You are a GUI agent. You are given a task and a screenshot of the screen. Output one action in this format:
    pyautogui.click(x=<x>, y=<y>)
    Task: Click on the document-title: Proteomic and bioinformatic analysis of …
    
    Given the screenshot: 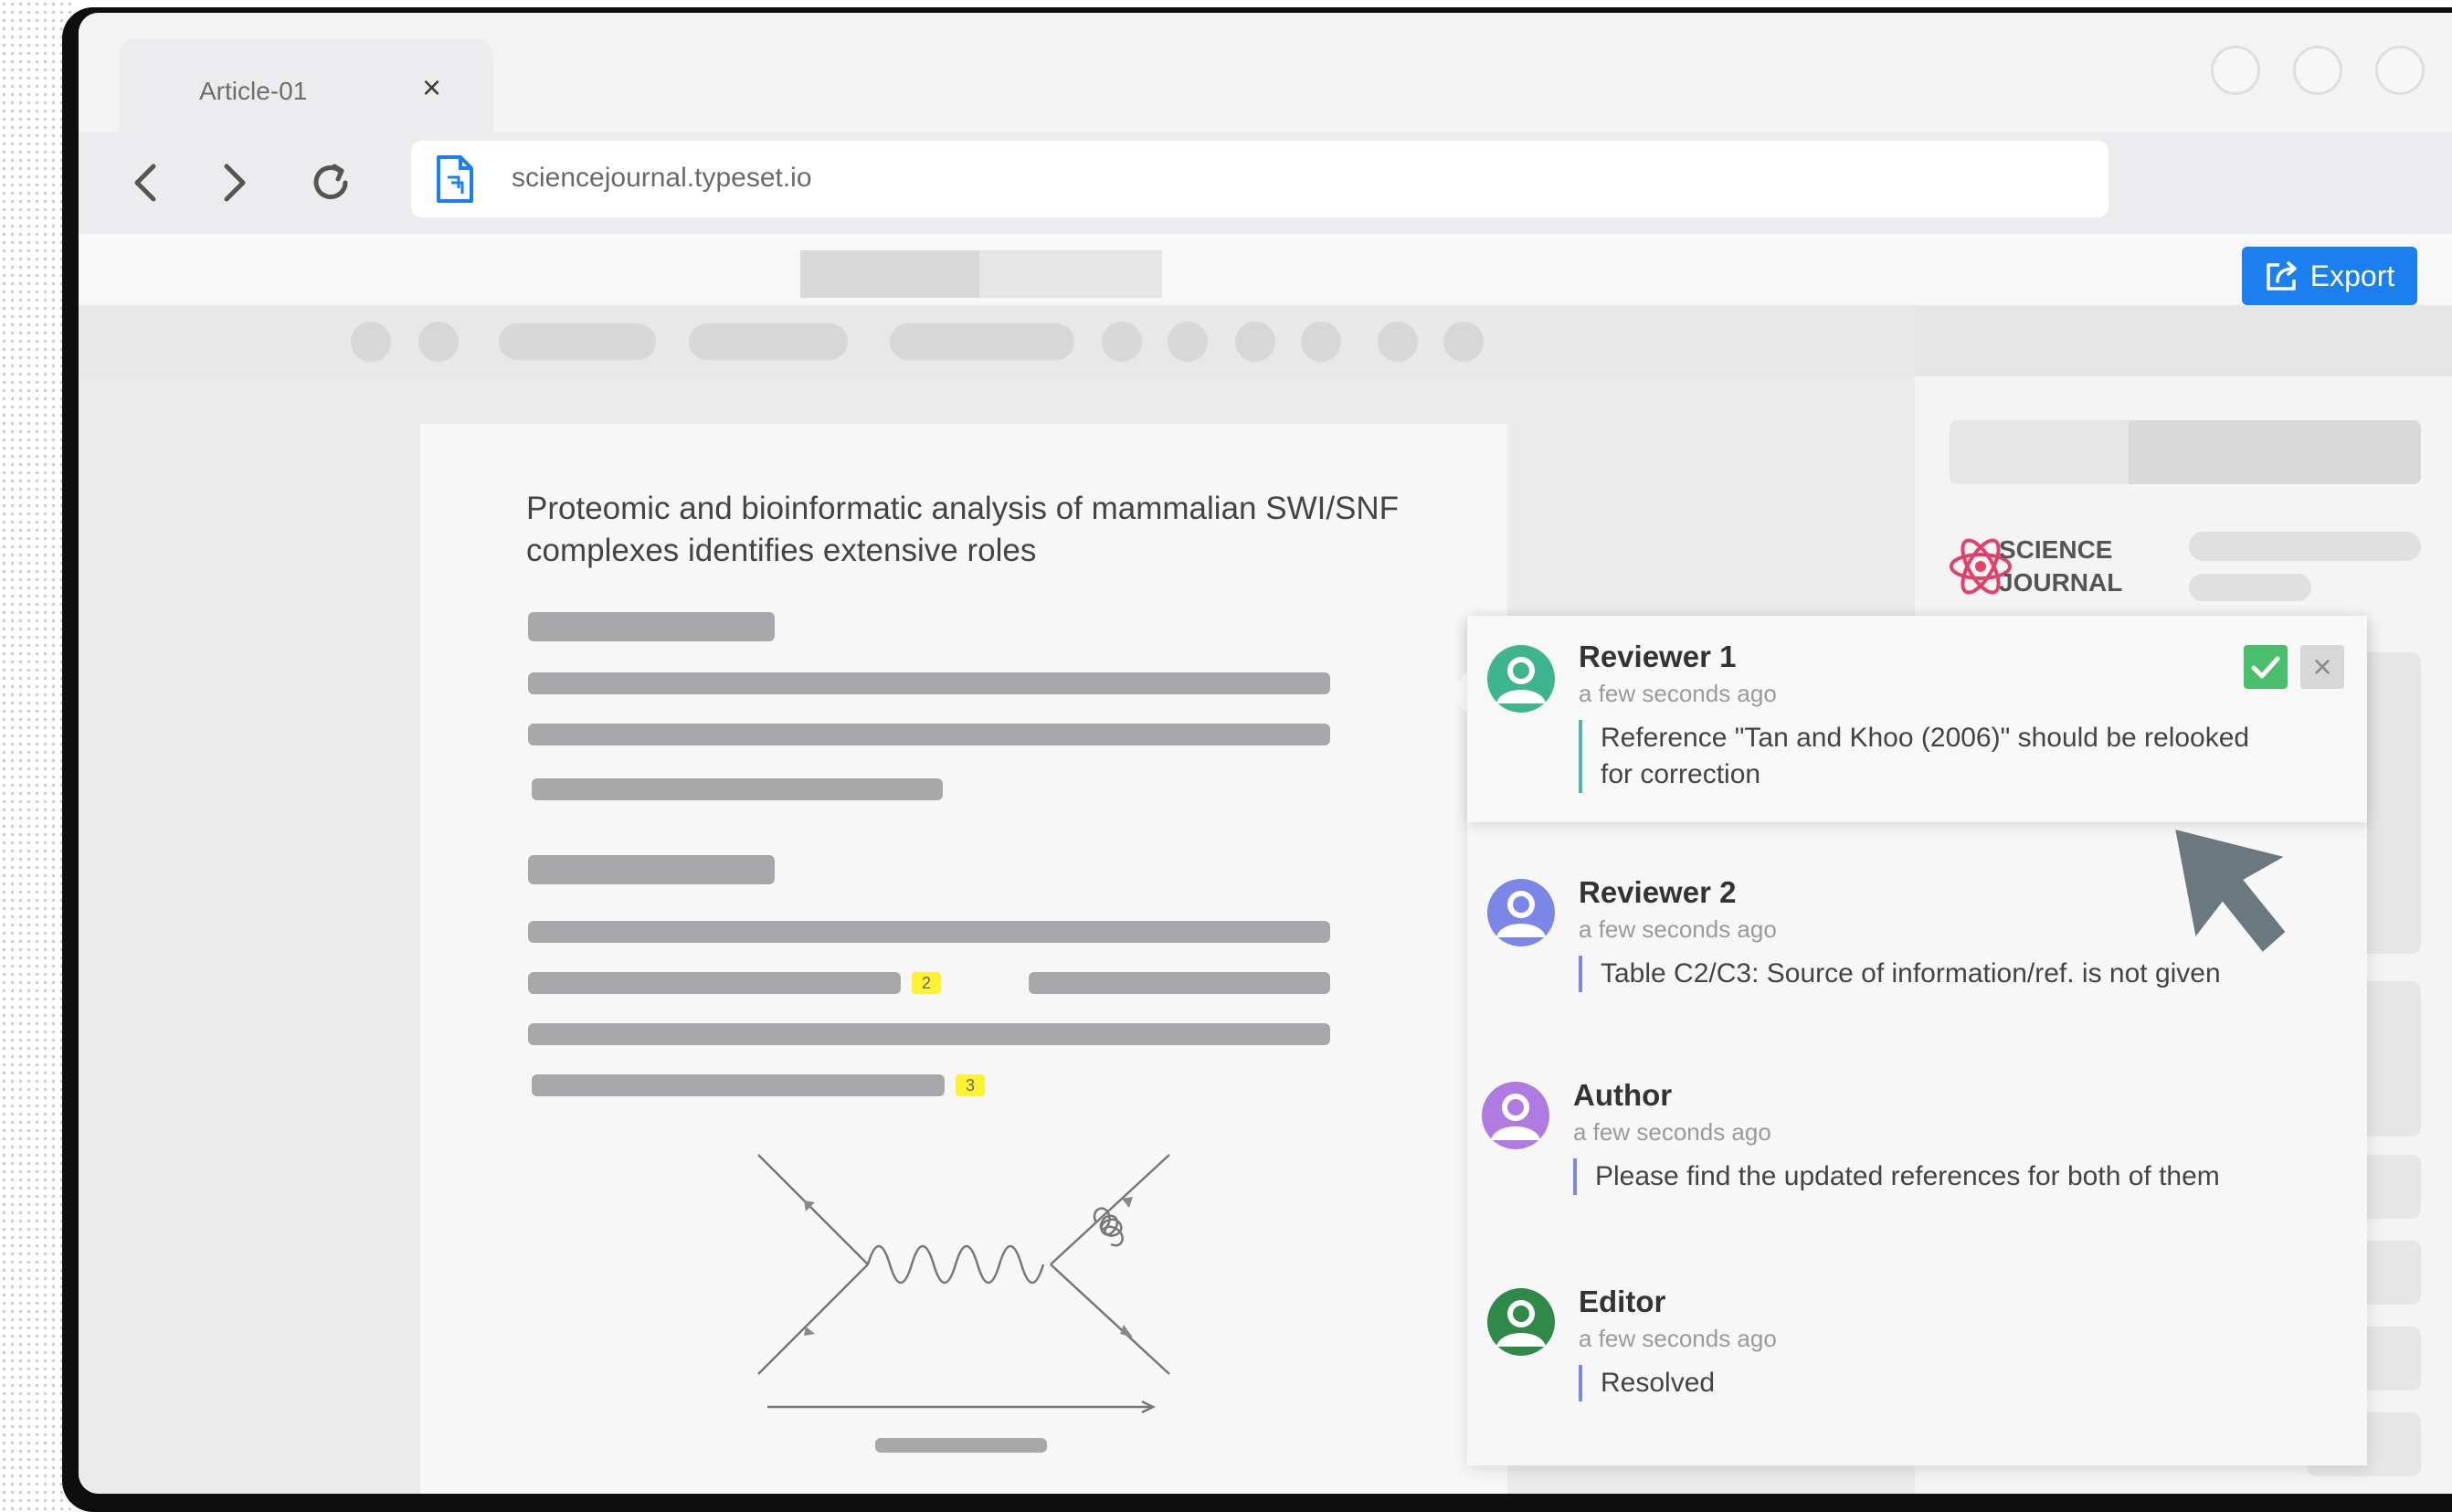 What is the action you would take?
    pyautogui.click(x=963, y=529)
    